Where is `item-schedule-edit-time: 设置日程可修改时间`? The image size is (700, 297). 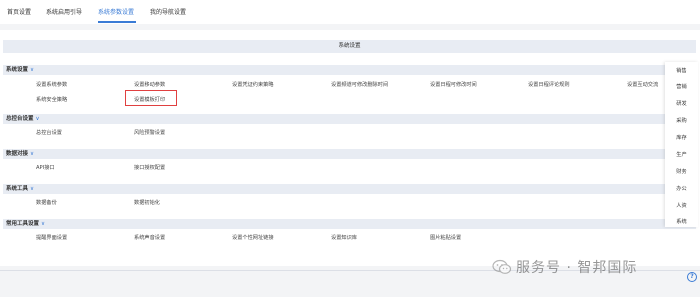 item-schedule-edit-time: 设置日程可修改时间 is located at coordinates (453, 84).